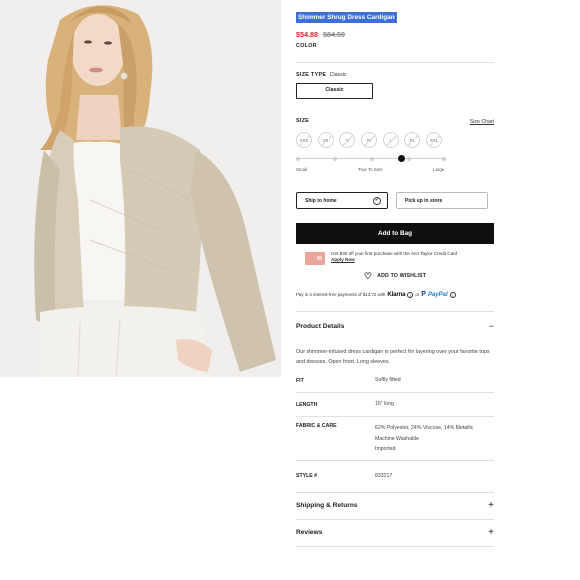  I want to click on paypal-icon: P, so click(423, 294).